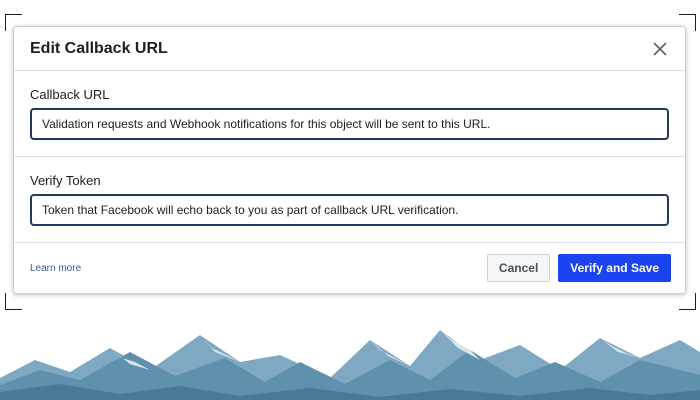 This screenshot has height=400, width=700. What do you see at coordinates (70, 94) in the screenshot?
I see `callback-url-label: Callback URL` at bounding box center [70, 94].